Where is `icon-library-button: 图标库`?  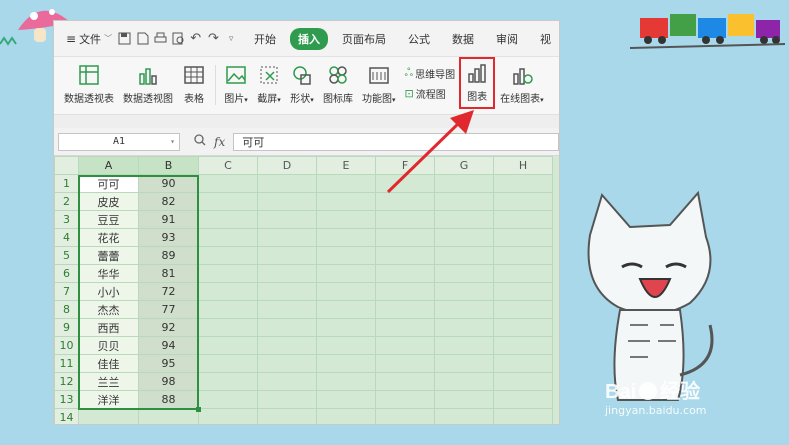 icon-library-button: 图标库 is located at coordinates (338, 84).